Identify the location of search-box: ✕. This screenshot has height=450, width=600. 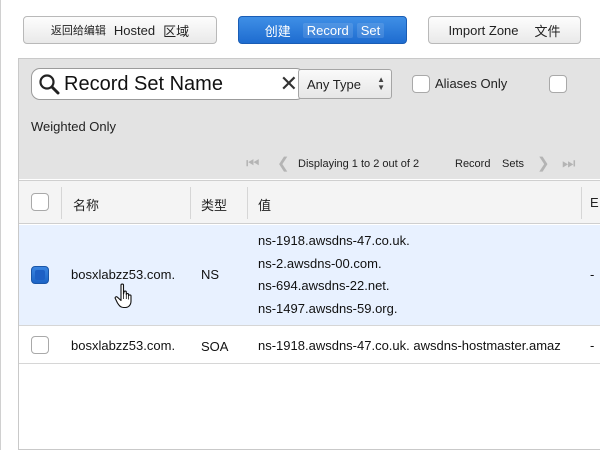
(168, 84).